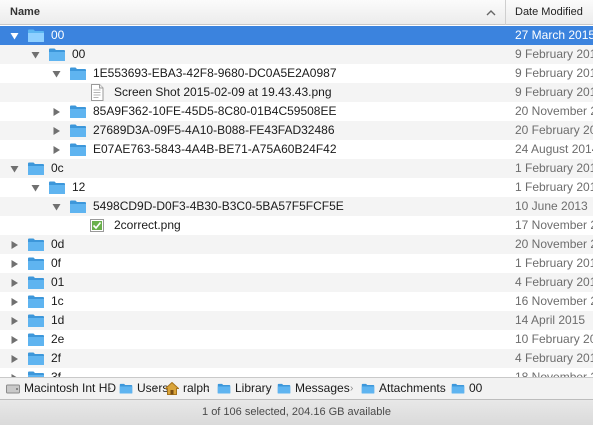 This screenshot has width=593, height=425. I want to click on folder-row: 1d 14 April 2015, so click(296, 320).